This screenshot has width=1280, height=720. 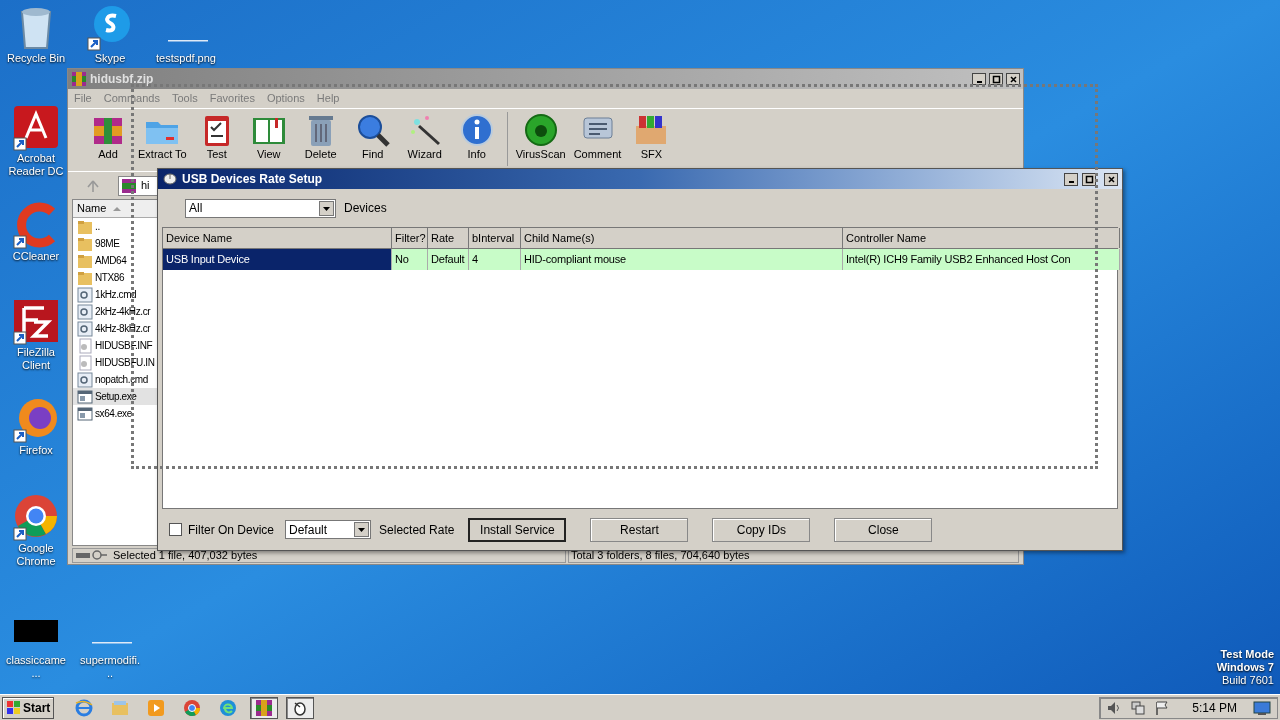 What do you see at coordinates (1248, 680) in the screenshot?
I see `system-info-text: Build 7601` at bounding box center [1248, 680].